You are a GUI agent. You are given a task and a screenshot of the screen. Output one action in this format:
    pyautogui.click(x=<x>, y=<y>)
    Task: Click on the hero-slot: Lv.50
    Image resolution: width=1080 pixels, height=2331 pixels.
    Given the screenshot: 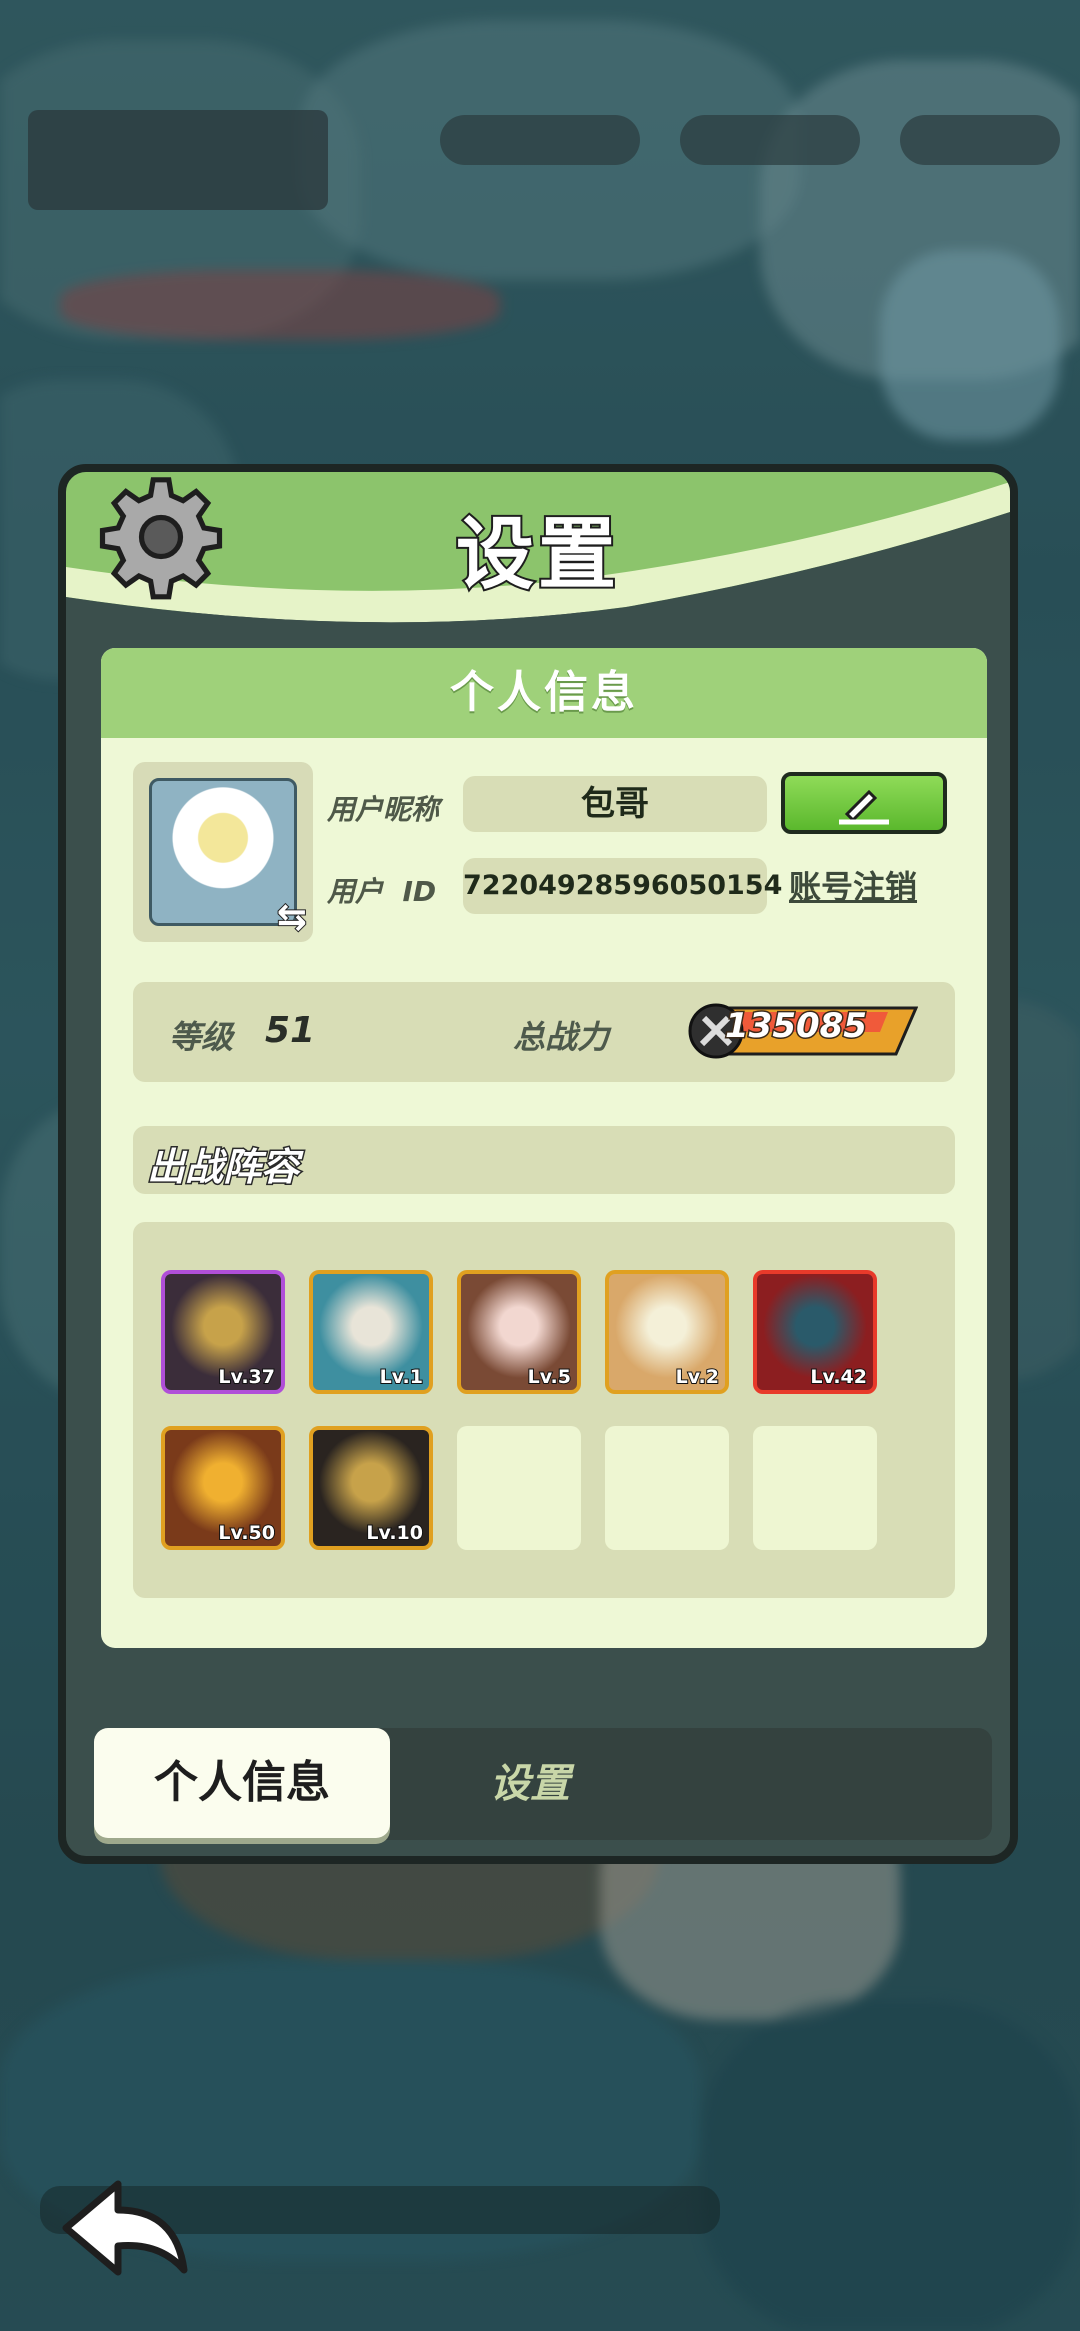 What is the action you would take?
    pyautogui.click(x=223, y=1488)
    